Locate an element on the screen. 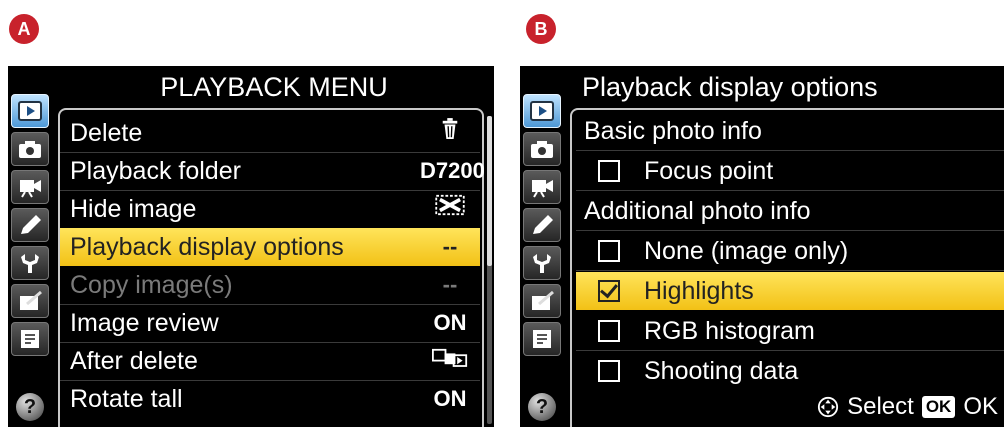  footer-ok-label: OK is located at coordinates (980, 406).